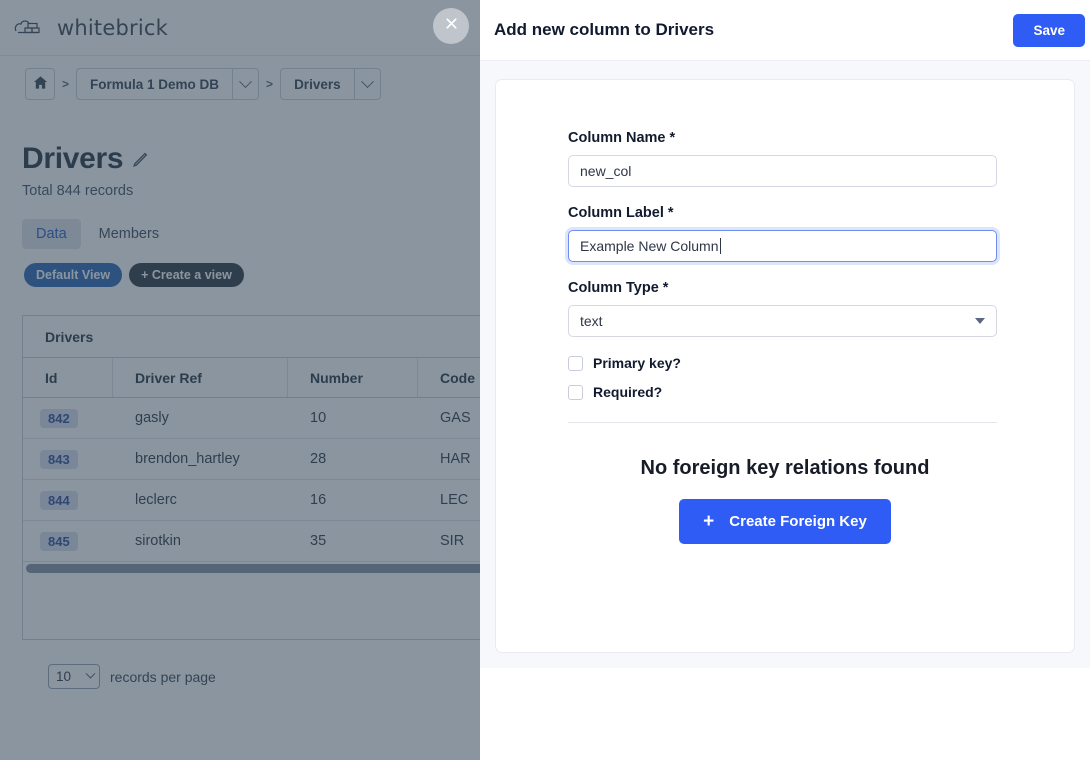  Describe the element at coordinates (621, 213) in the screenshot. I see `column-label-label: Column Label *` at that location.